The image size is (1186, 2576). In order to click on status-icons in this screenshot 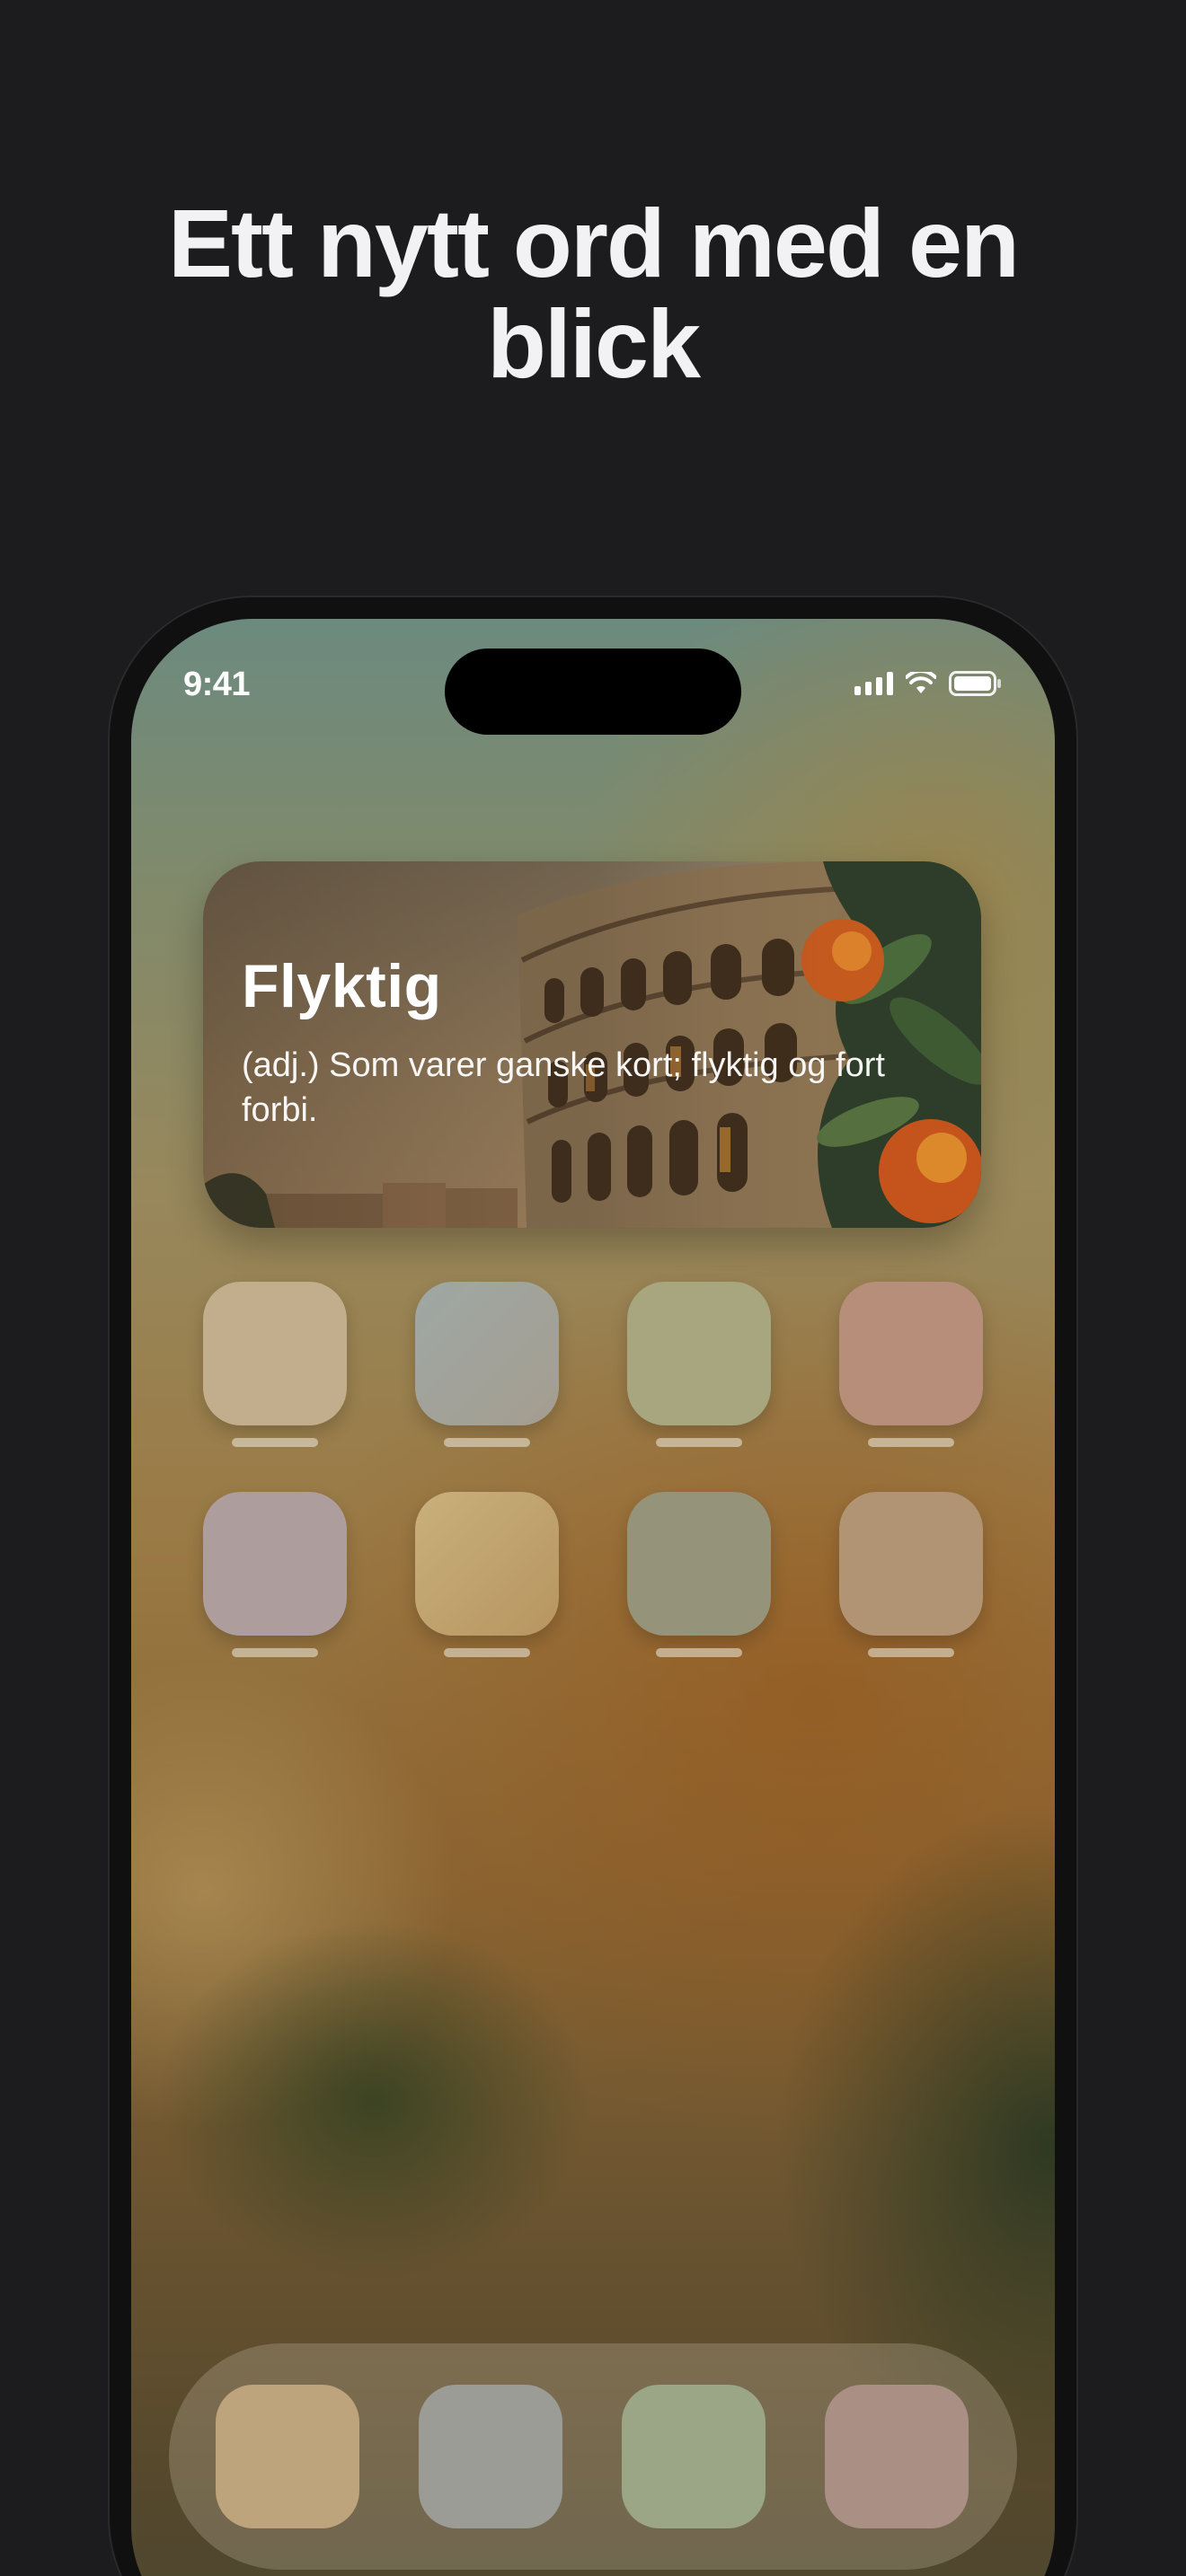, I will do `click(928, 683)`.